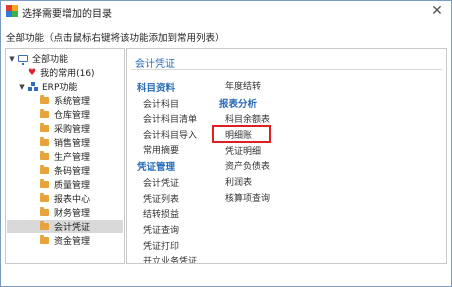 The image size is (452, 287). I want to click on title-bar: 选择需要增加的目录 ✕, so click(226, 12).